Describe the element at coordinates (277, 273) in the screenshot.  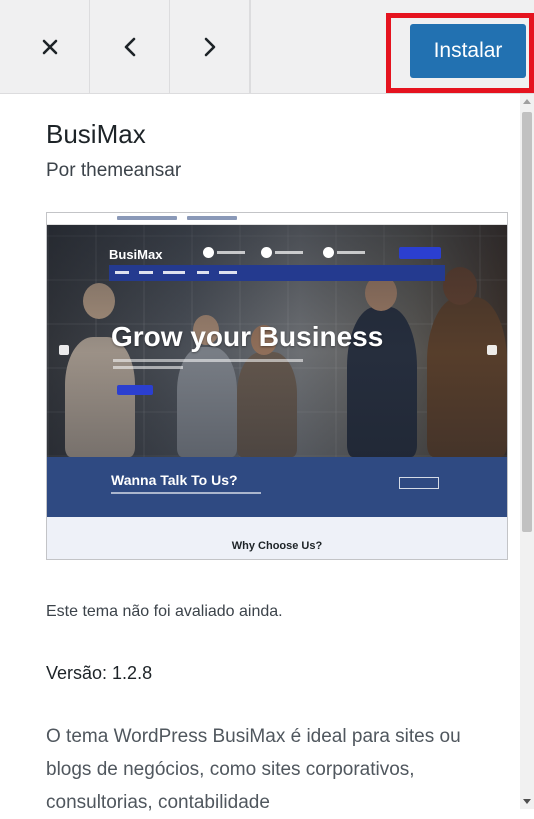
I see `screenshot-nav` at that location.